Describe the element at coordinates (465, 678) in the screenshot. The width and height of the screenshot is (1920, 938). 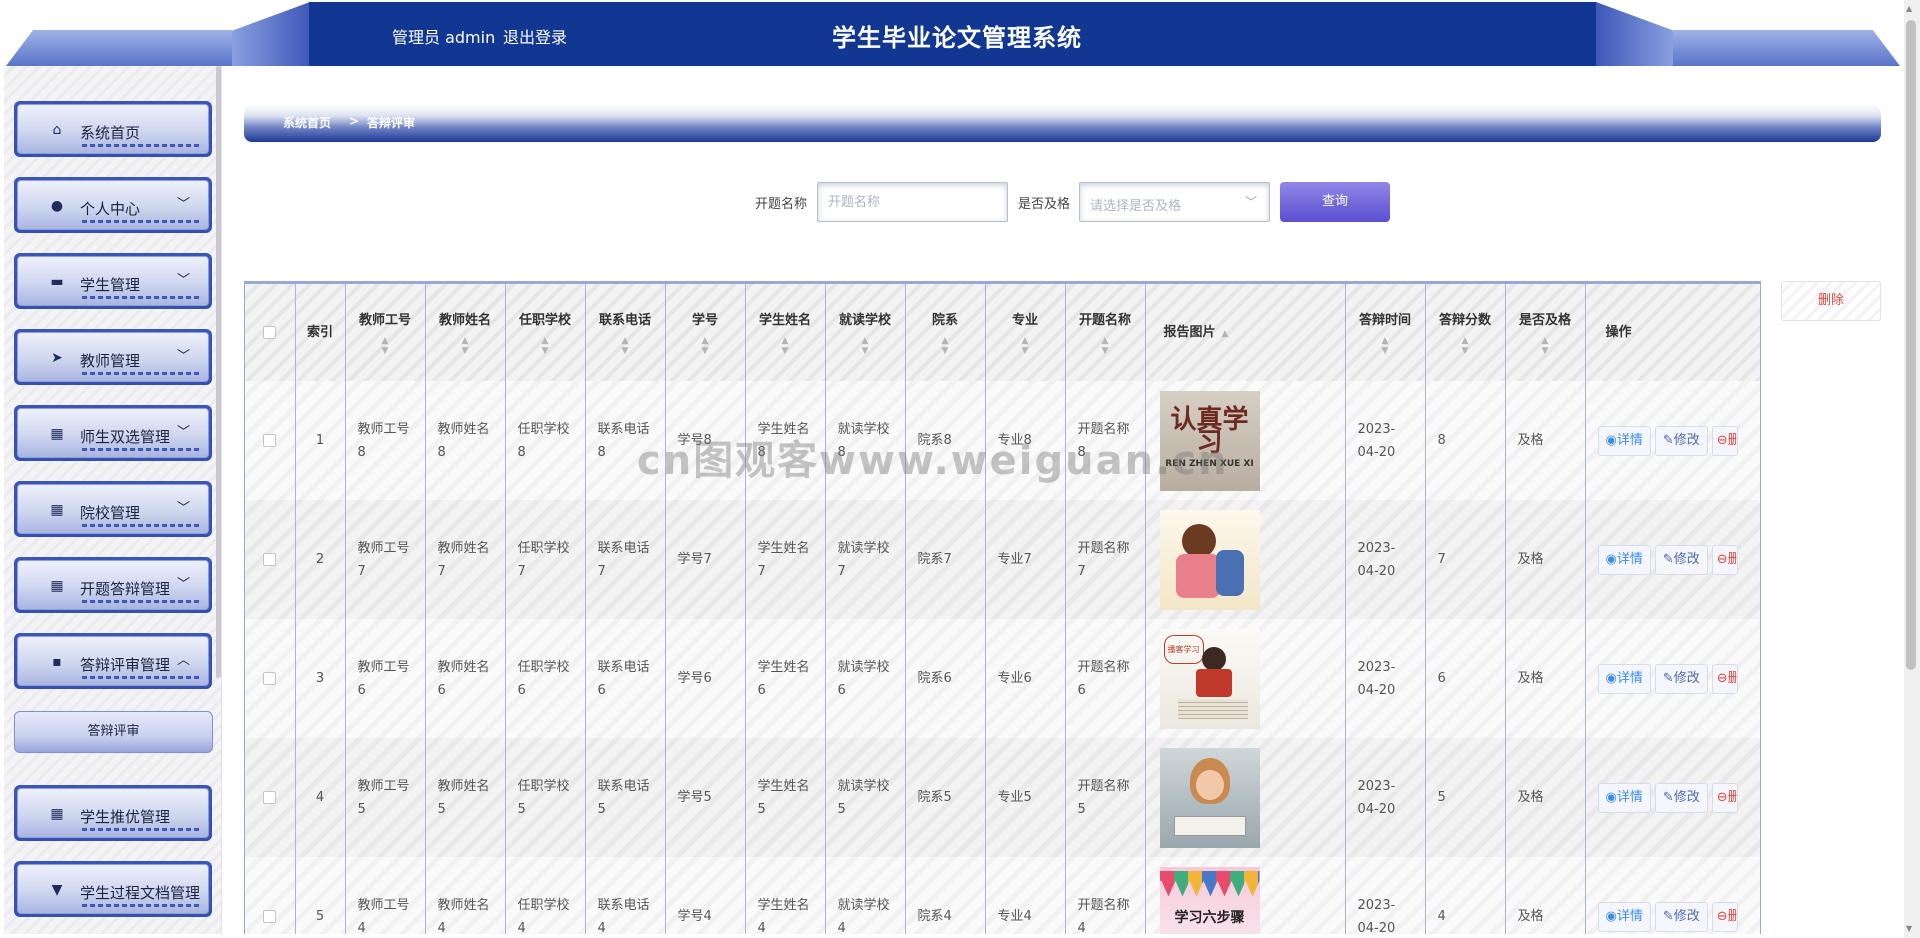
I see `cell-teacher-name: 教师姓名6` at that location.